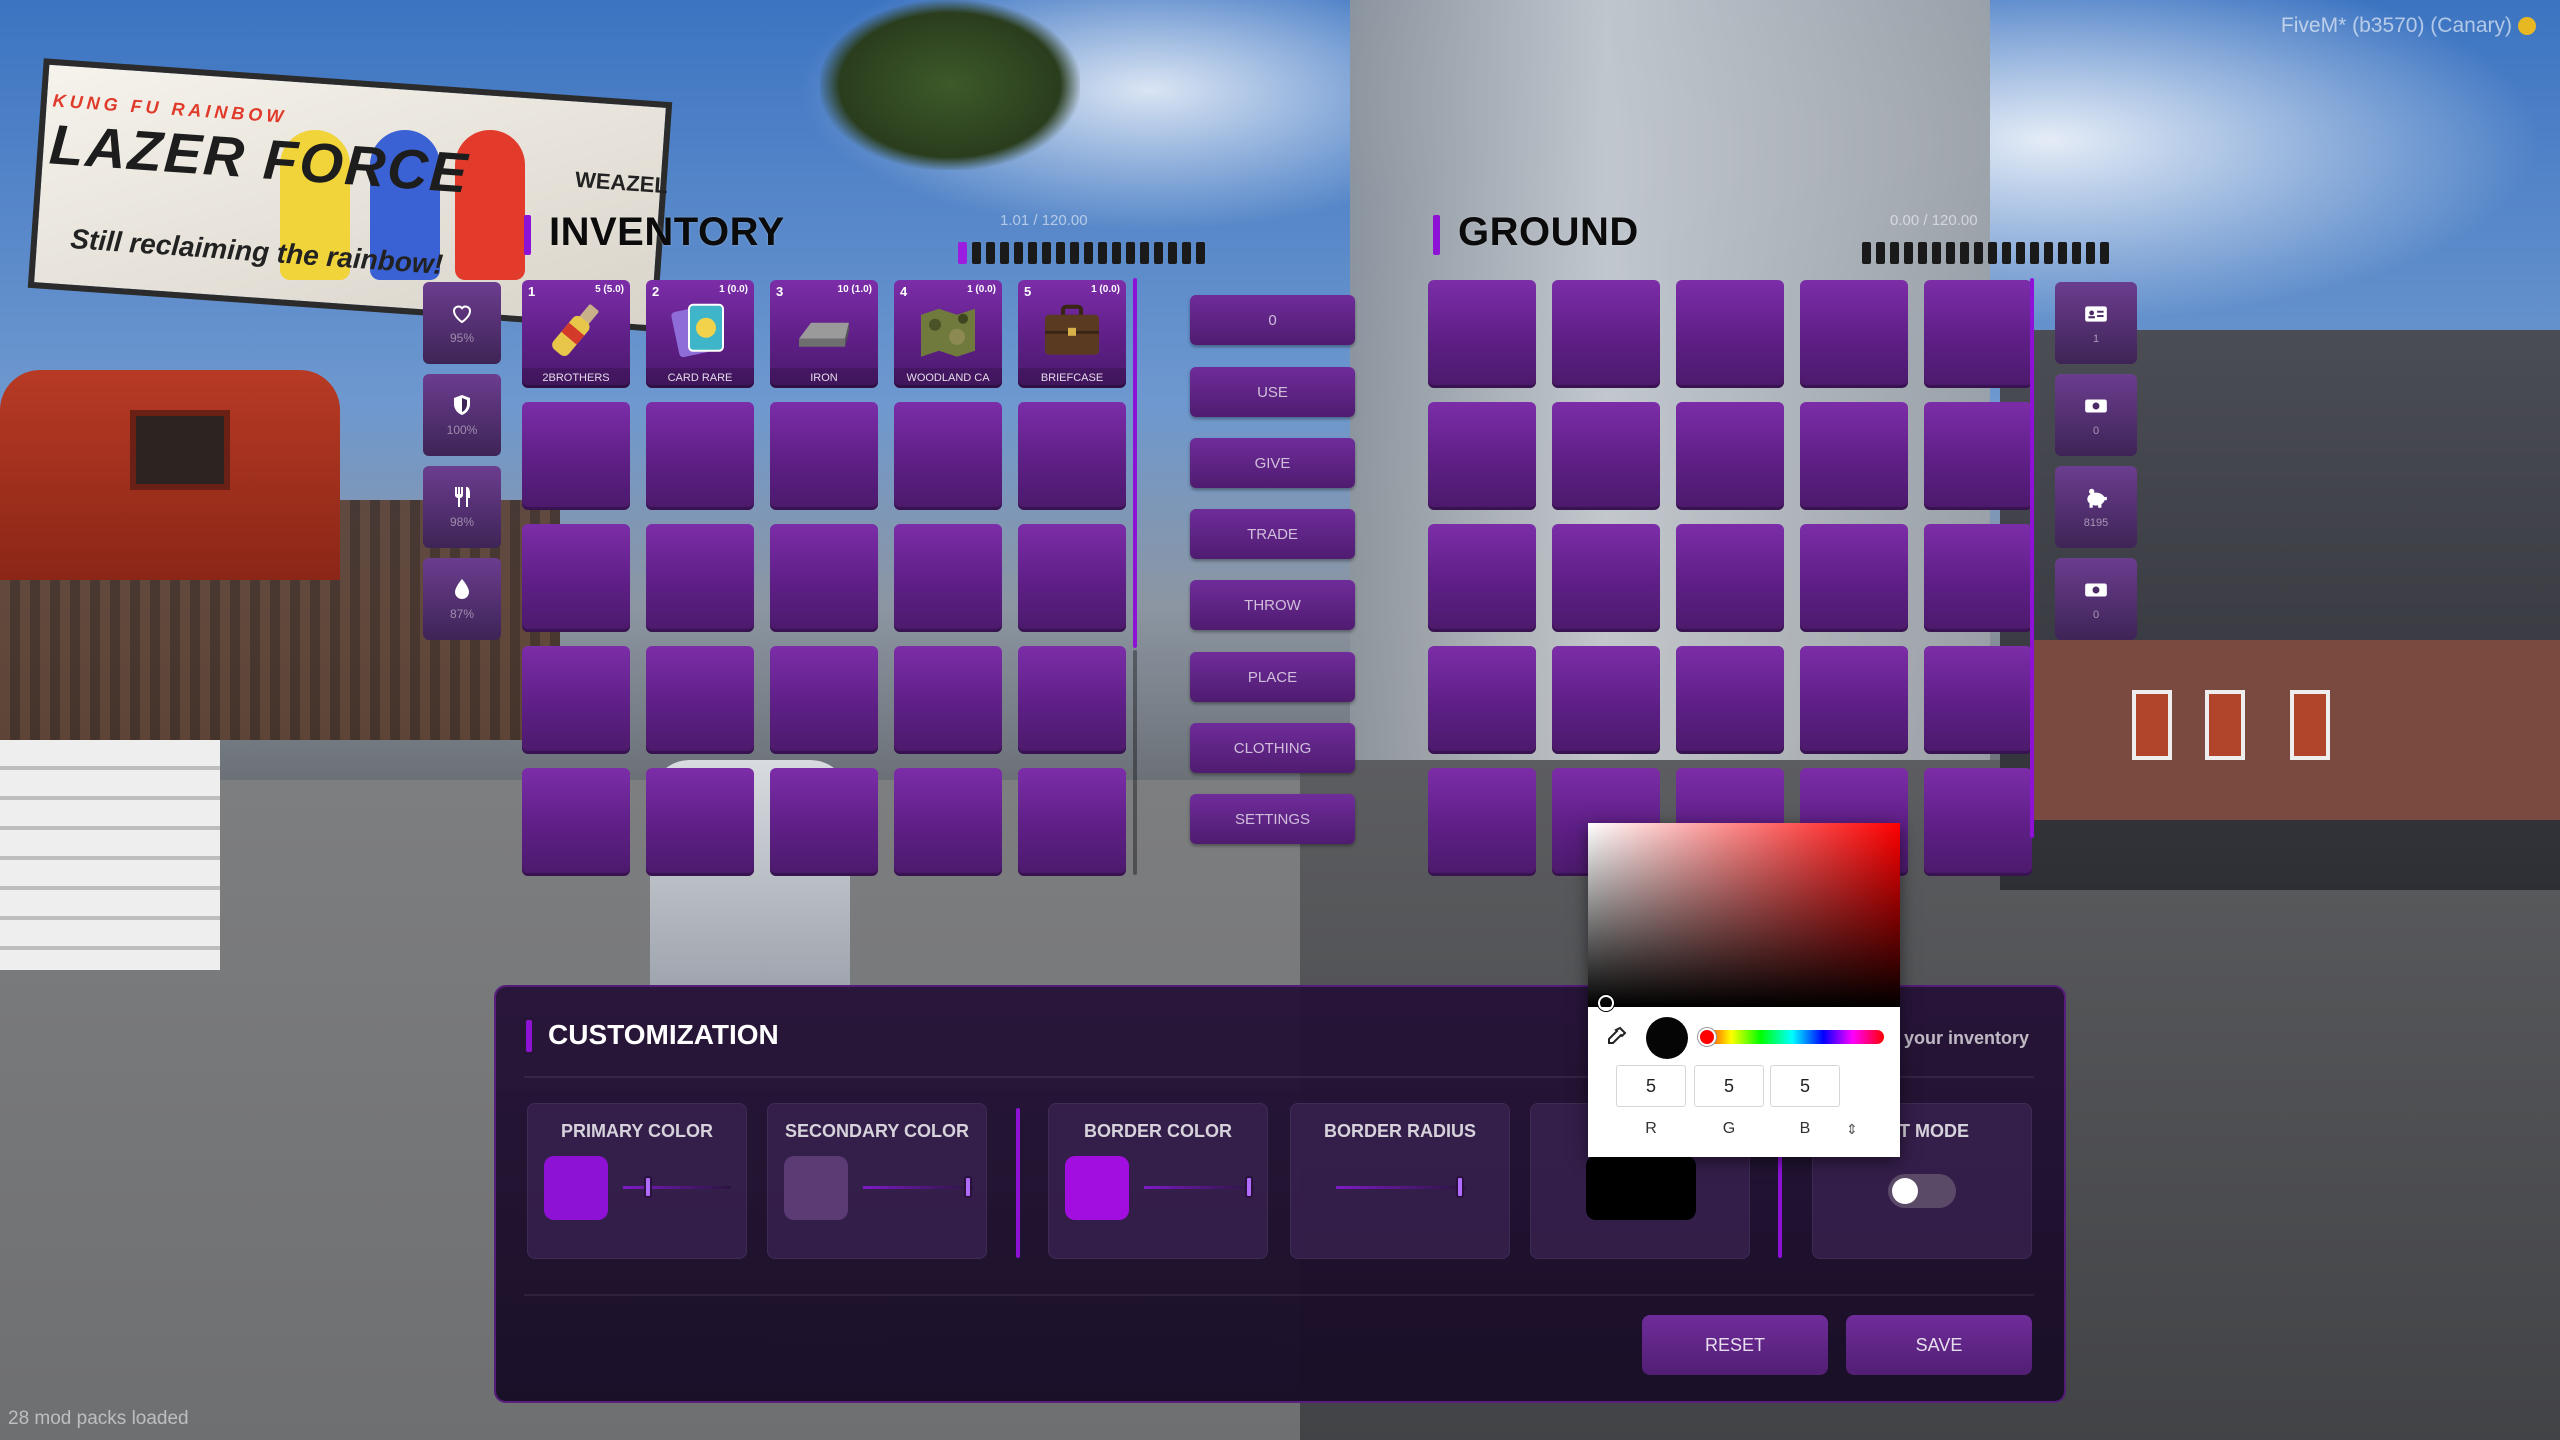 This screenshot has height=1440, width=2560. I want to click on primary-color-slider-handle, so click(648, 1187).